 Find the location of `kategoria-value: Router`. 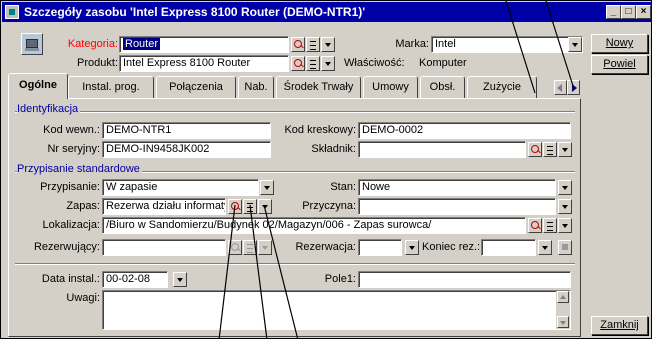

kategoria-value: Router is located at coordinates (142, 44).